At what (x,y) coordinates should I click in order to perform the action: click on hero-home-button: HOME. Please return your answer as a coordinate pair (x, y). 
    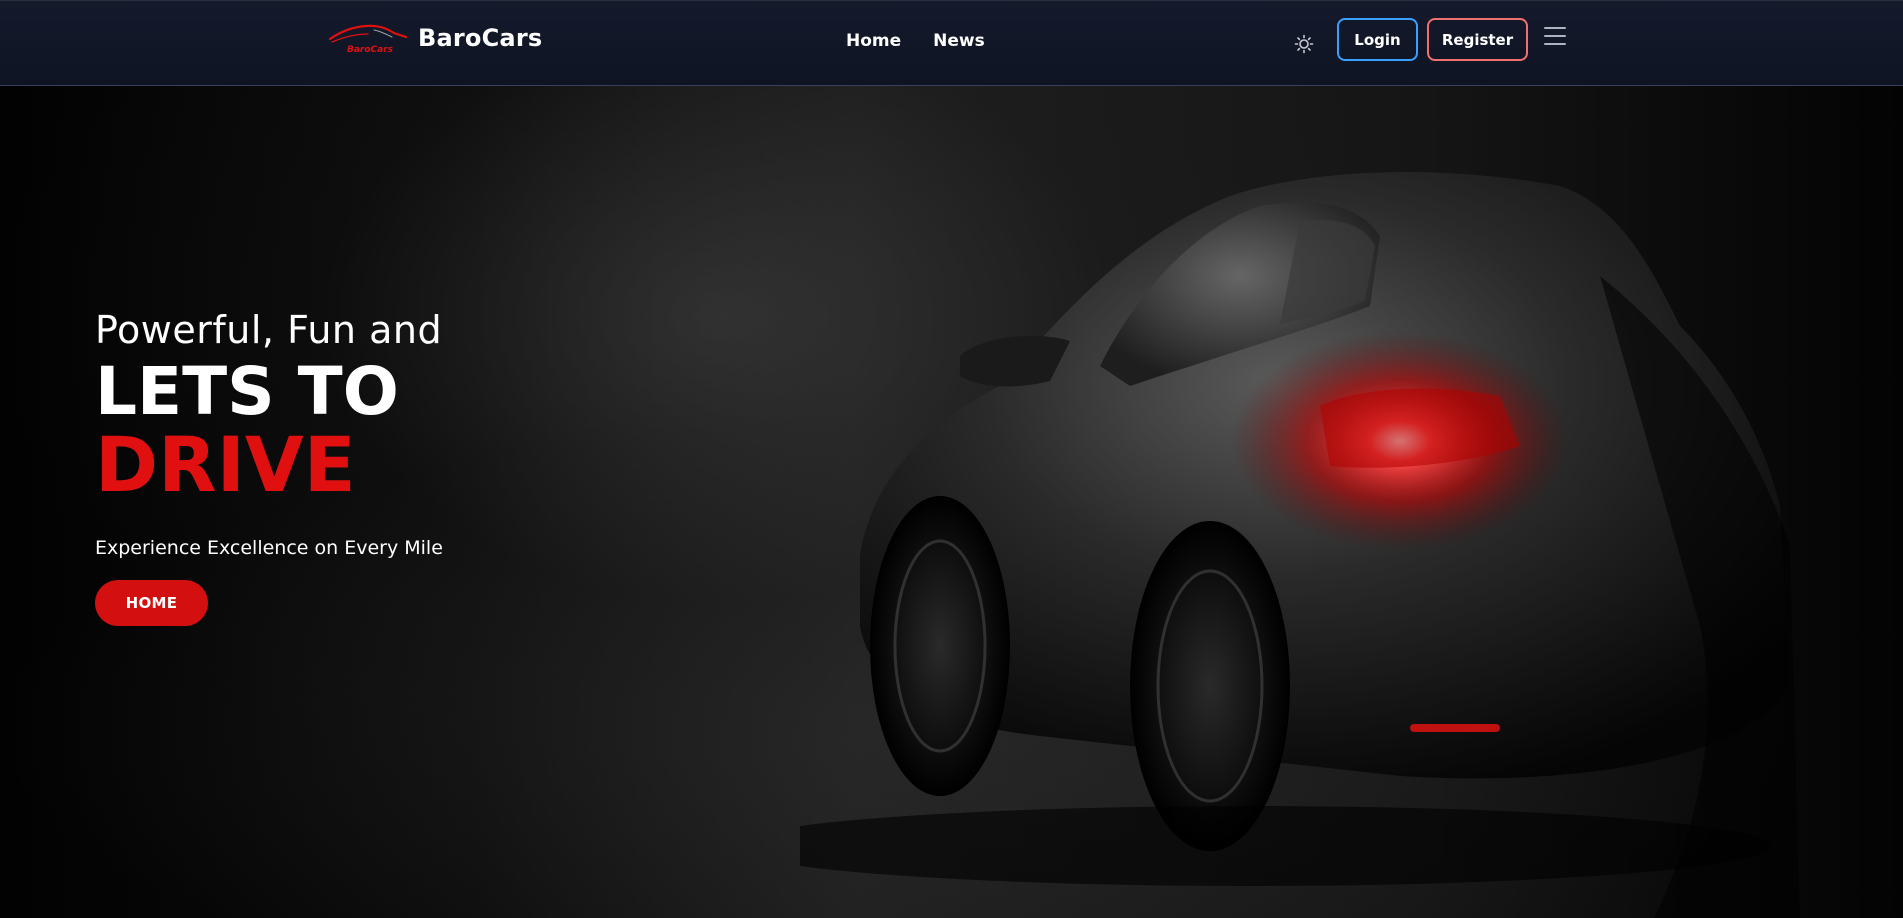
    Looking at the image, I should click on (151, 602).